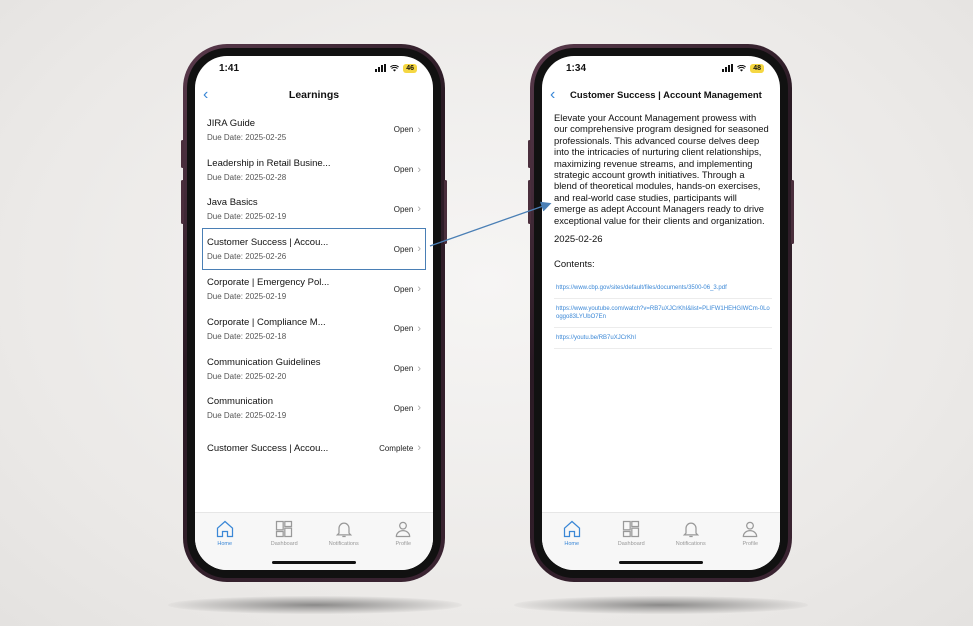 This screenshot has height=626, width=973. Describe the element at coordinates (578, 240) in the screenshot. I see `course-date: 2025-02-26` at that location.